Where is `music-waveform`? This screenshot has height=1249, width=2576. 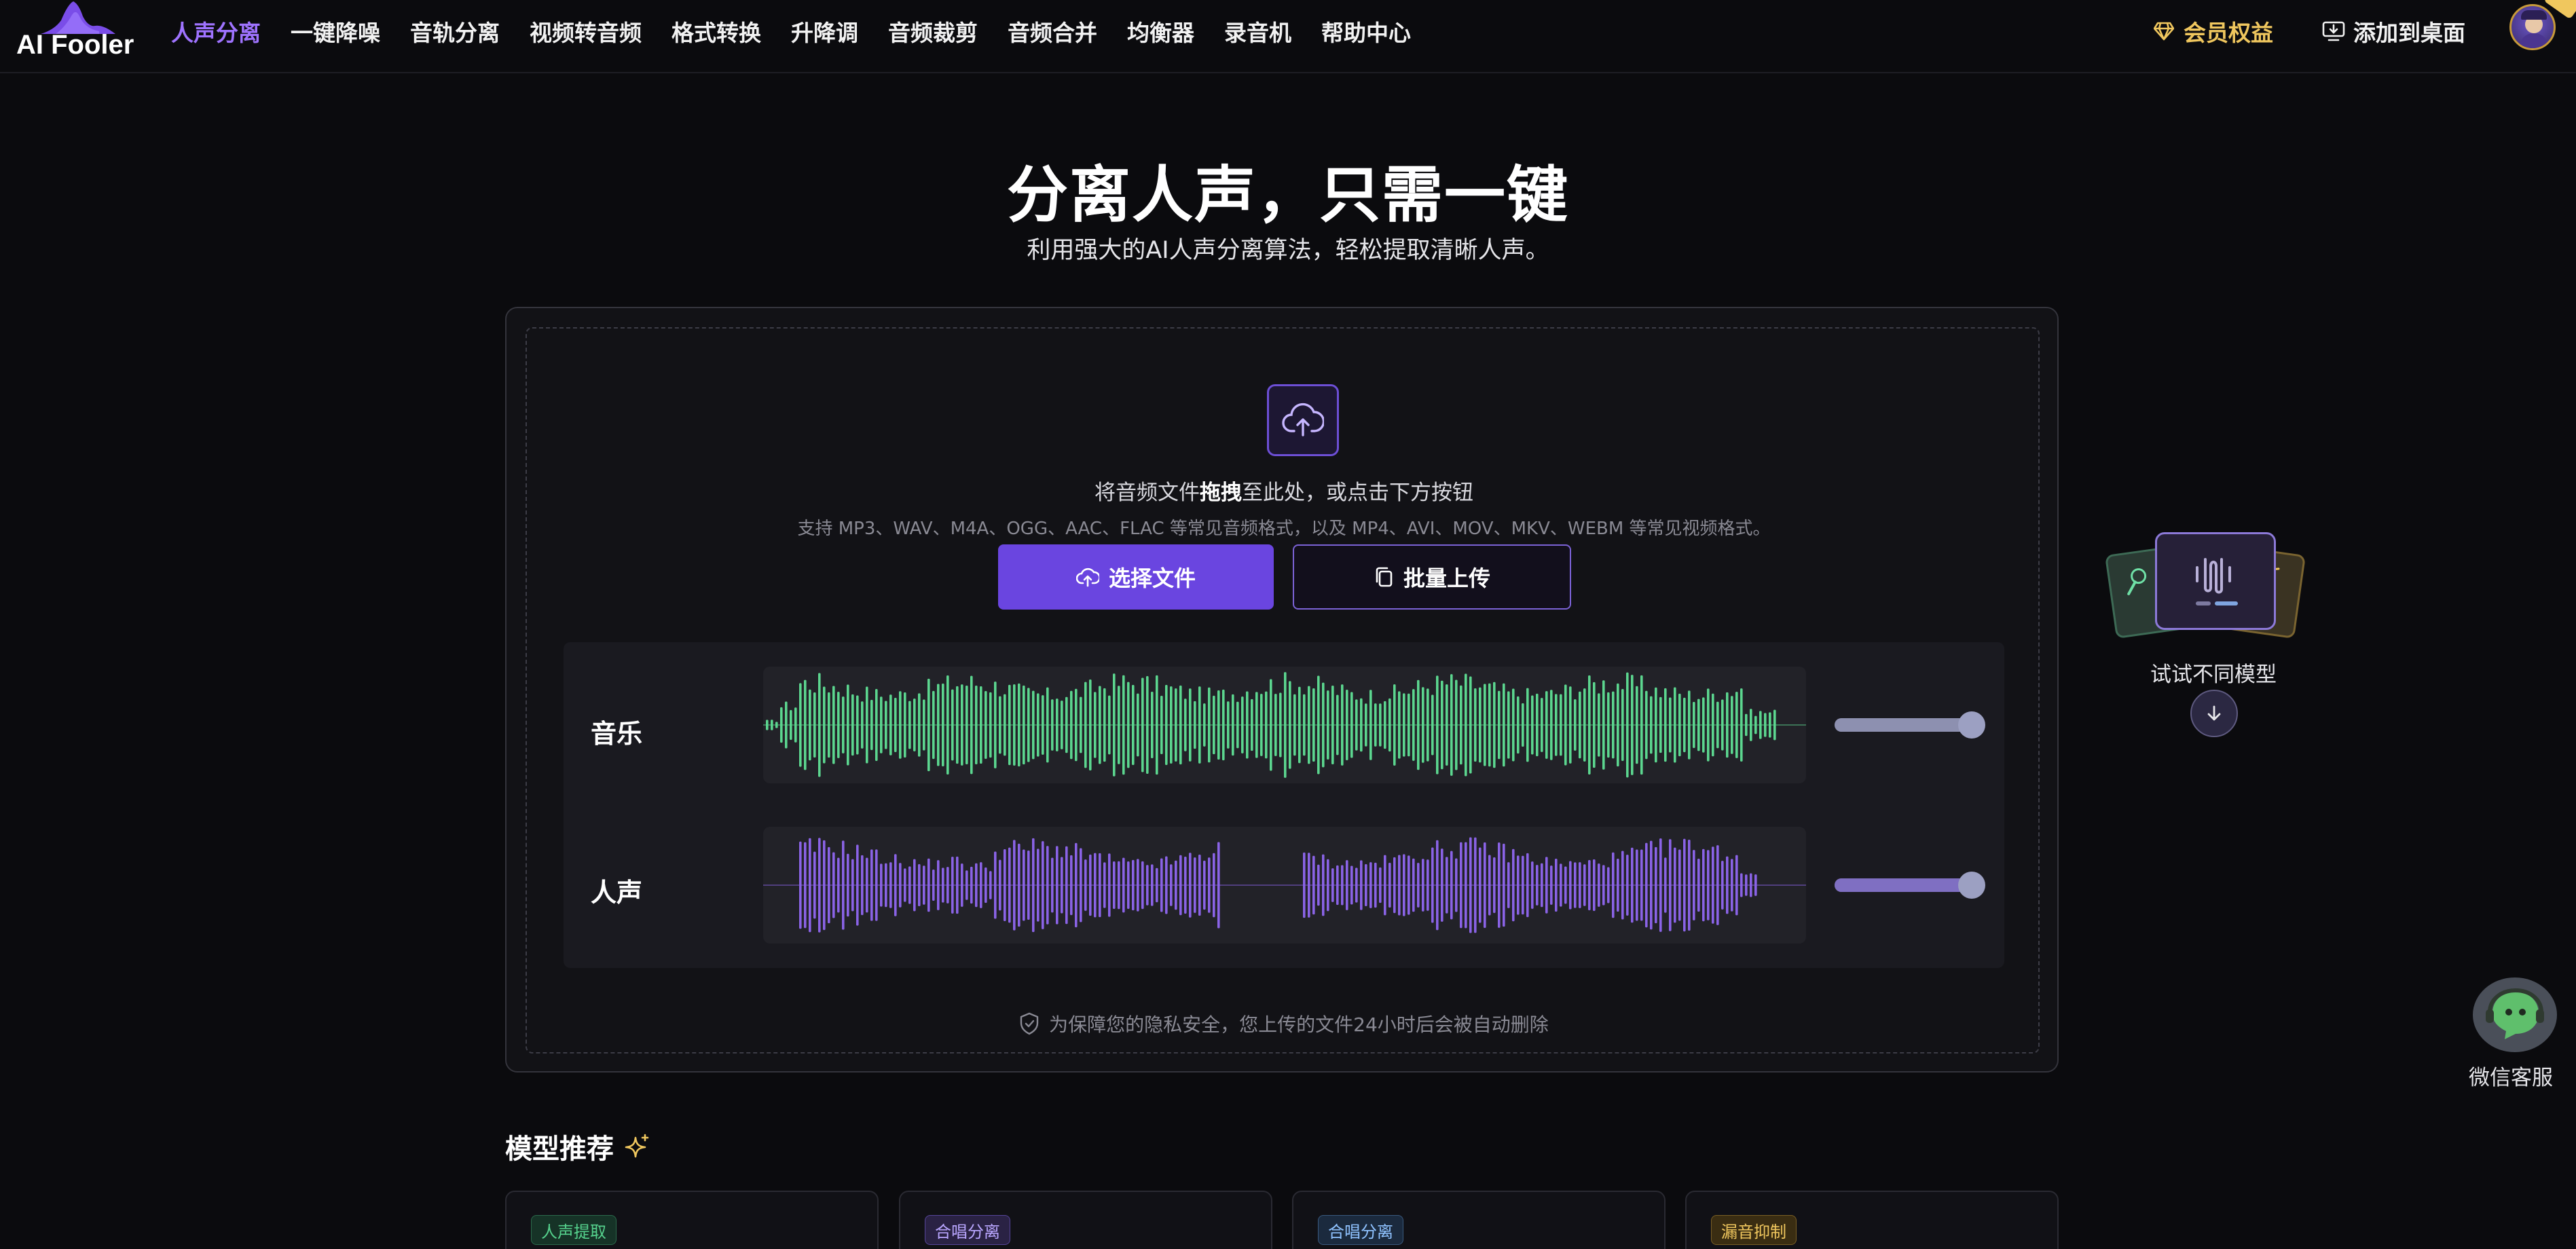
music-waveform is located at coordinates (1284, 725).